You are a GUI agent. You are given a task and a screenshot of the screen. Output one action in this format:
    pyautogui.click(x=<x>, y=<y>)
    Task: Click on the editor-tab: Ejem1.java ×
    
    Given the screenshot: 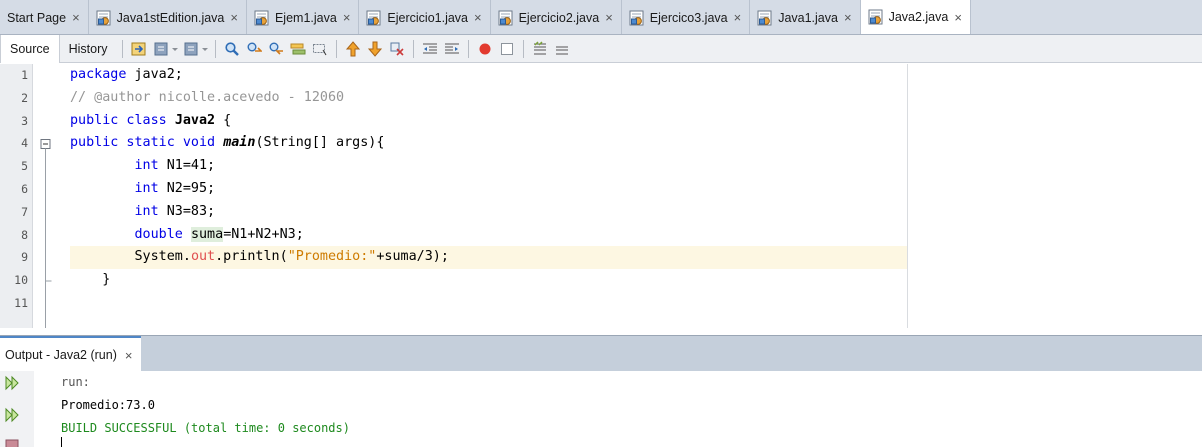 What is the action you would take?
    pyautogui.click(x=303, y=17)
    